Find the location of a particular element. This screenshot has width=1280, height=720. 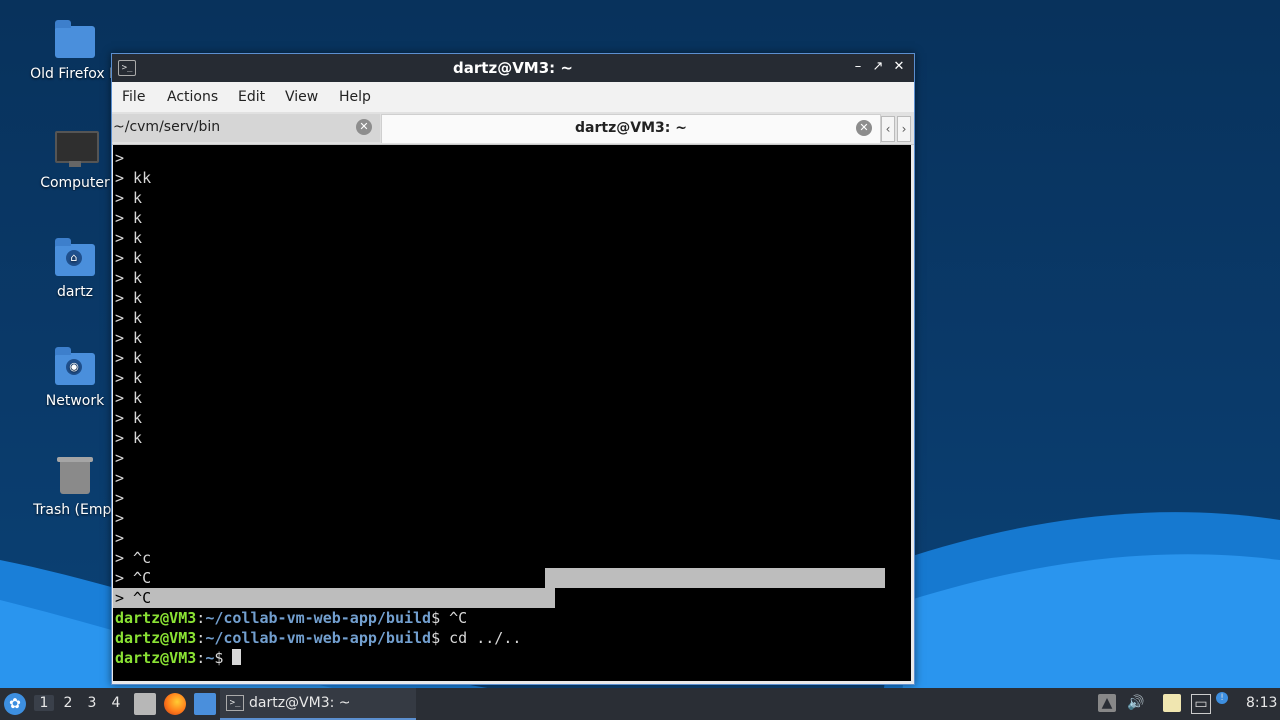

tab-label: dartz@VM3: ~ is located at coordinates (631, 128).